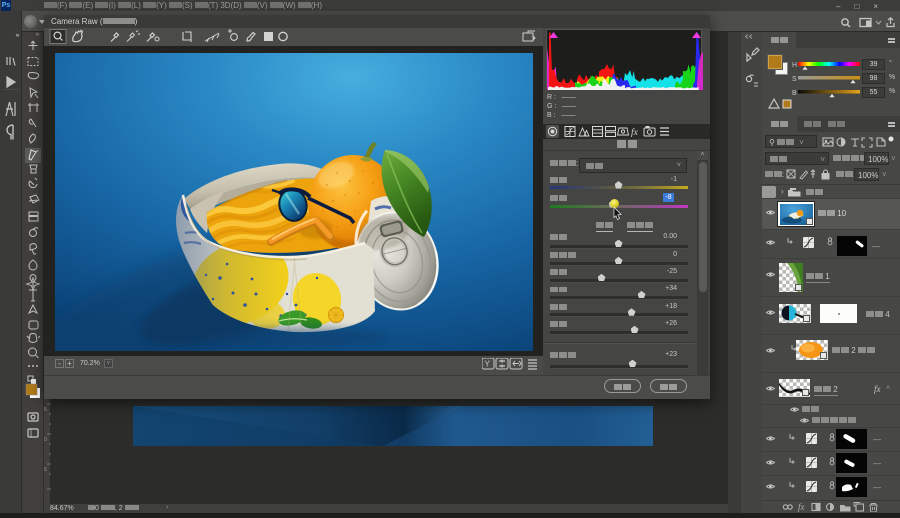 Image resolution: width=900 pixels, height=518 pixels. What do you see at coordinates (45, 440) in the screenshot?
I see `svg-text: 0` at bounding box center [45, 440].